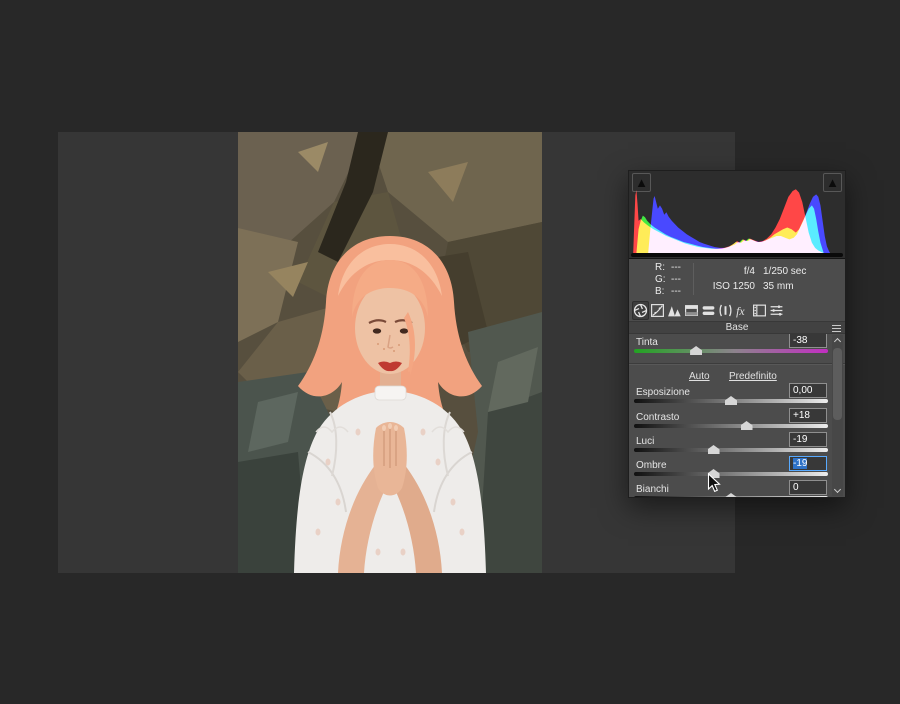 This screenshot has width=900, height=704. I want to click on contrasto-value-input: +18, so click(808, 415).